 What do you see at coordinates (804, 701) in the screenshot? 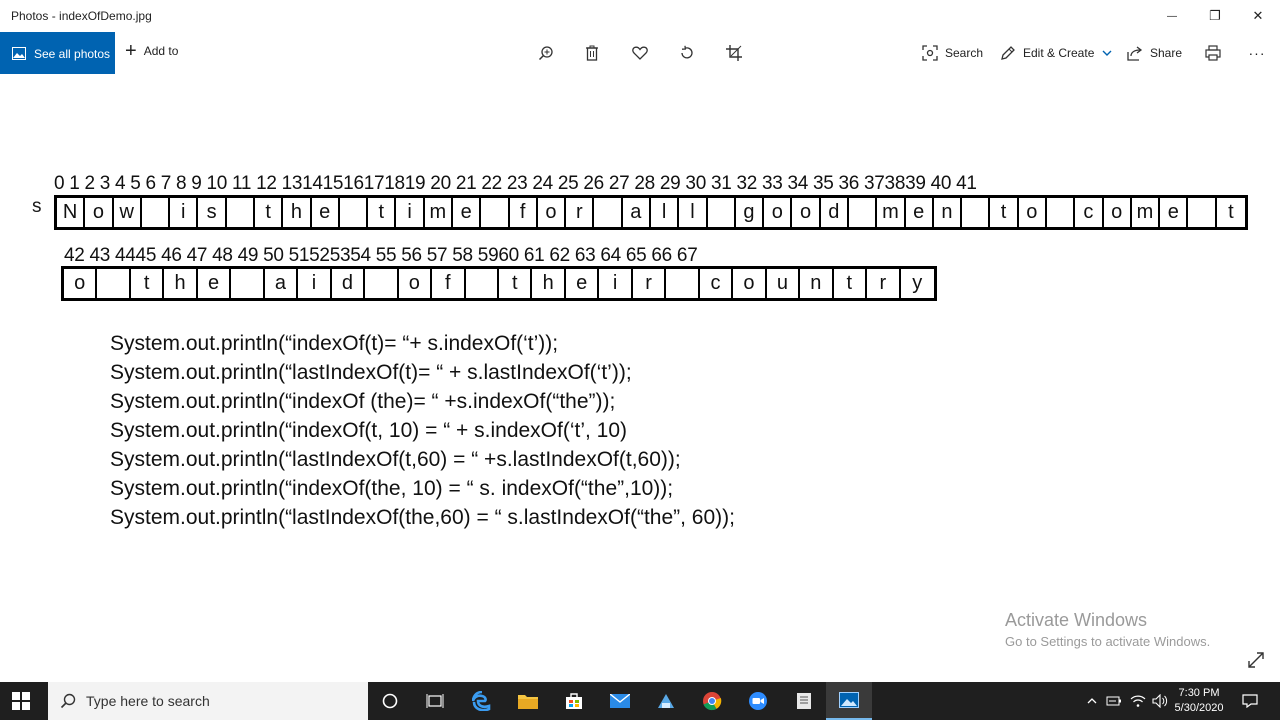
I see `notes-button` at bounding box center [804, 701].